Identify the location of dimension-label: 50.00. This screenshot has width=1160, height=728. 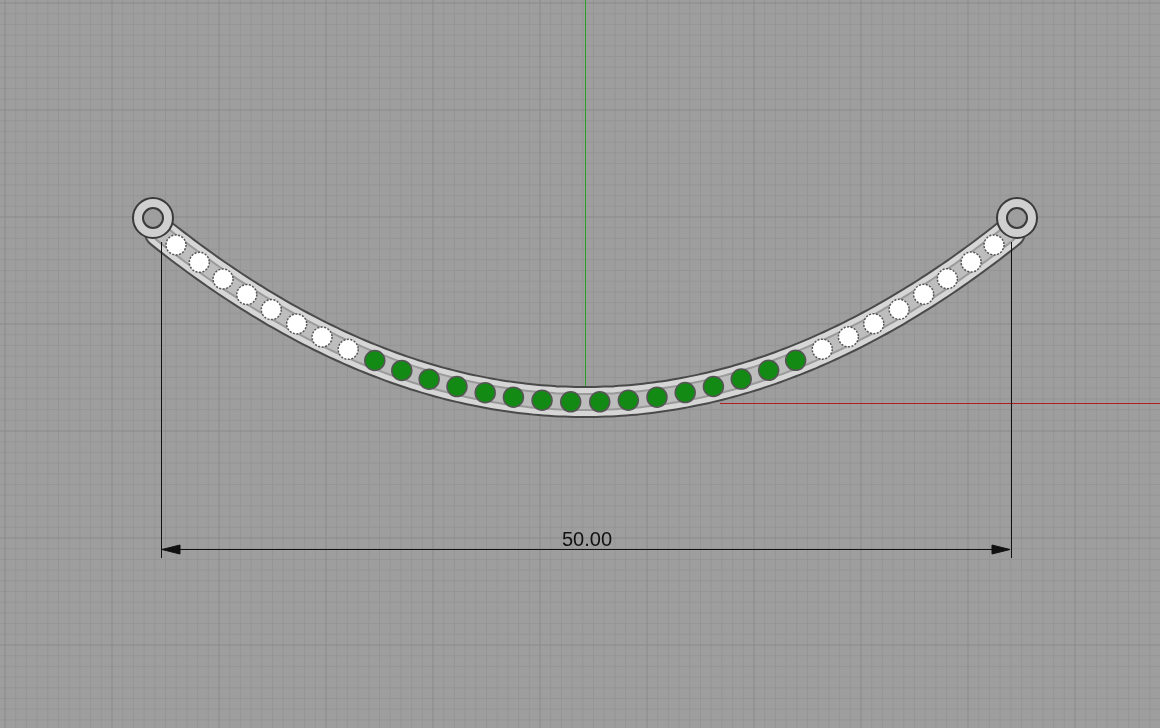
(587, 539).